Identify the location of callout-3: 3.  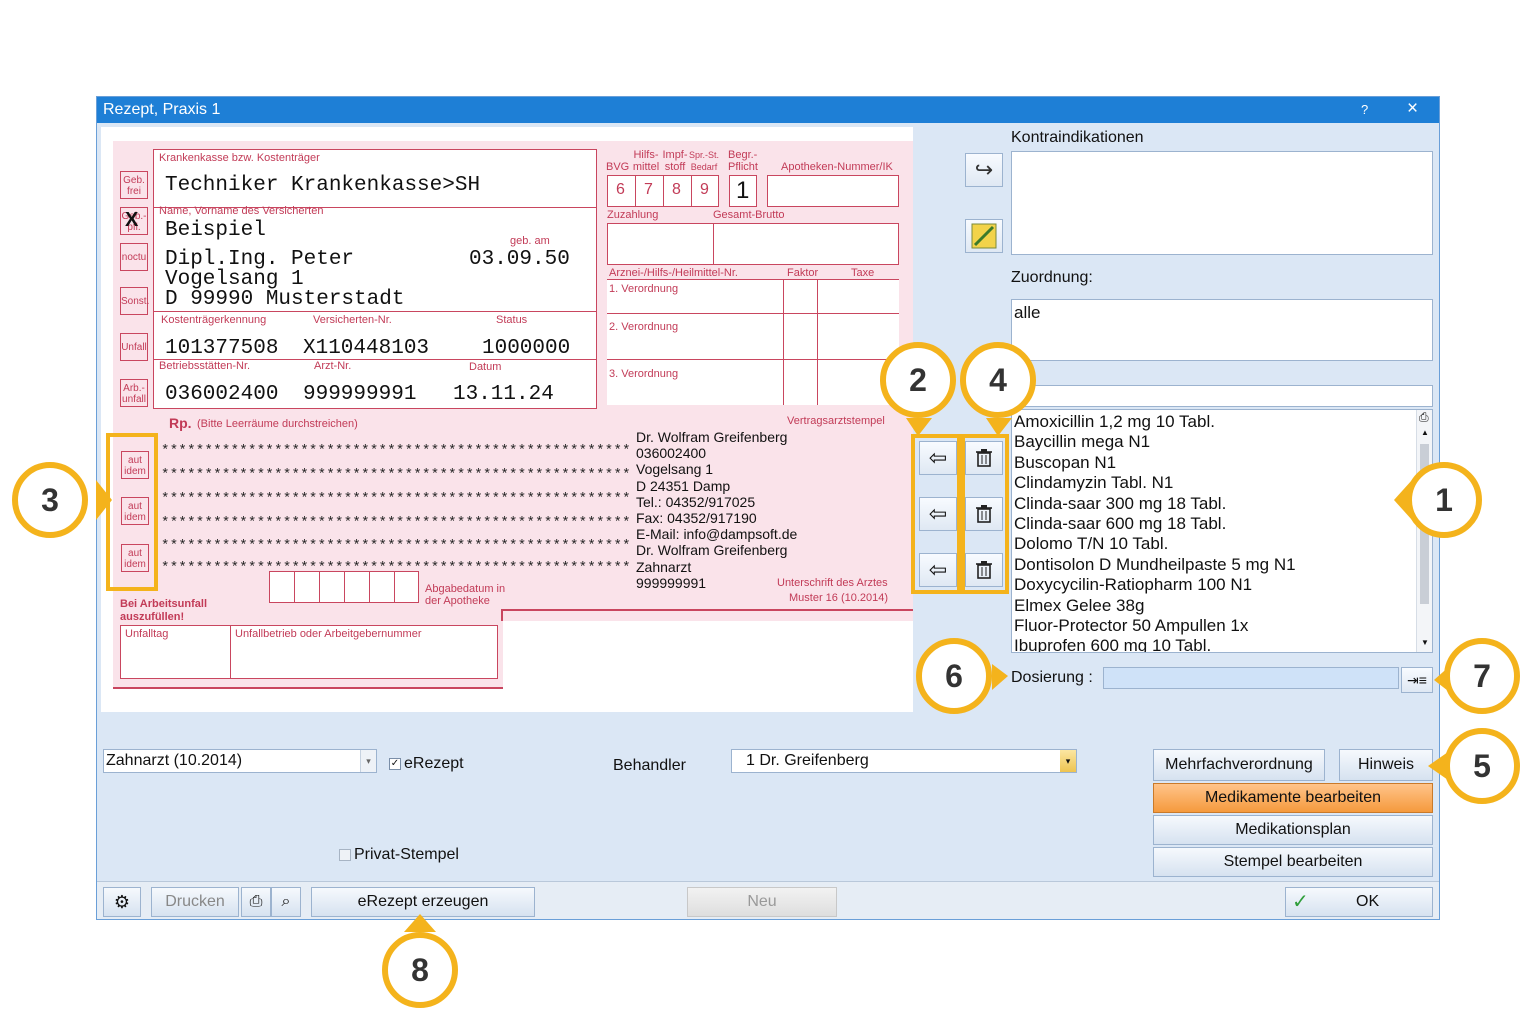
(50, 500).